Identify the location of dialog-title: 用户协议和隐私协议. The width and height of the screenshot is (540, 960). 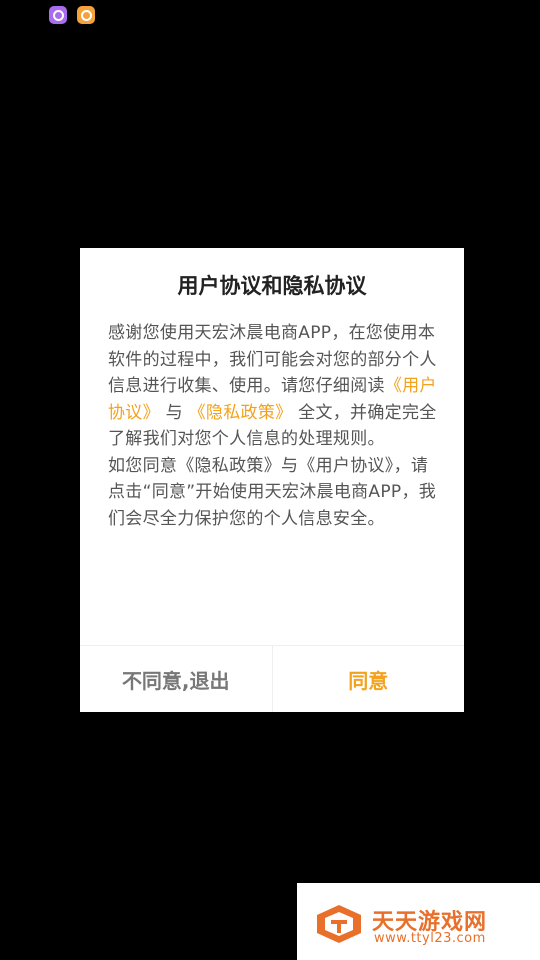
(272, 286).